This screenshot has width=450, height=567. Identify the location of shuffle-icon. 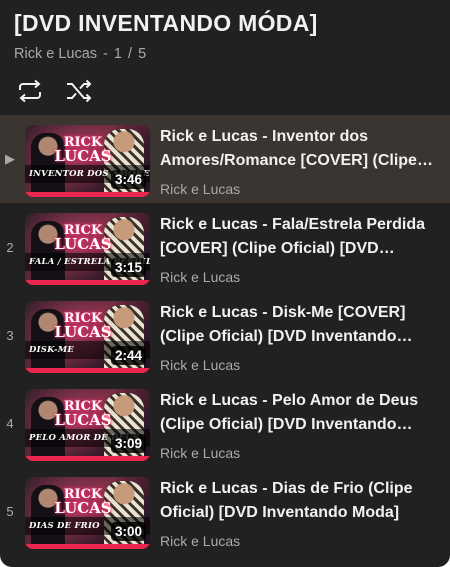
(79, 91).